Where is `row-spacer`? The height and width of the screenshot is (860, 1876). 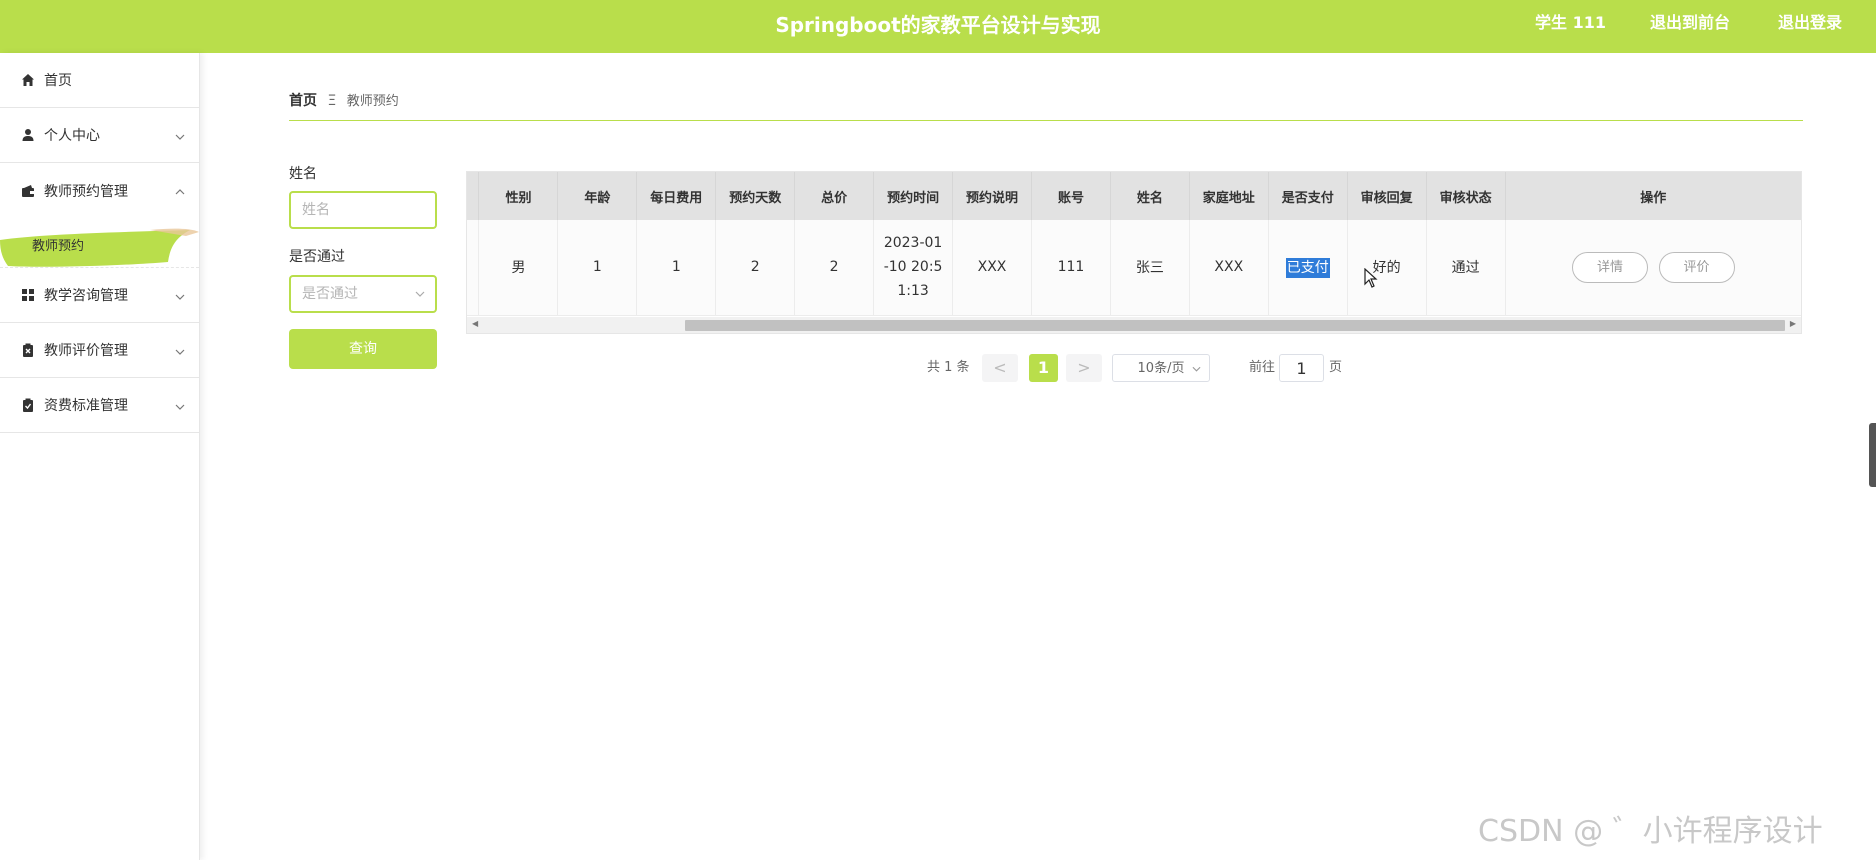 row-spacer is located at coordinates (473, 268).